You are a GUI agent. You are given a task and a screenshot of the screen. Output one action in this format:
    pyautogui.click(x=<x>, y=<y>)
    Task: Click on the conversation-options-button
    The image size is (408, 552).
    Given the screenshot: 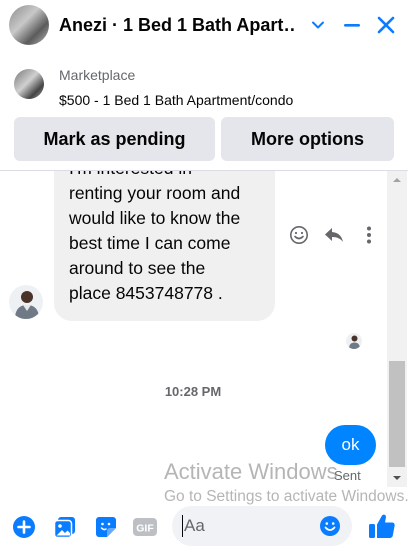 What is the action you would take?
    pyautogui.click(x=318, y=25)
    